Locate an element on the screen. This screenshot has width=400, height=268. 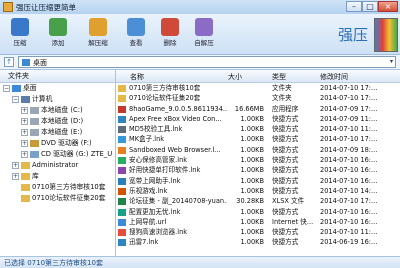
minimize-button: – is located at coordinates (354, 6).